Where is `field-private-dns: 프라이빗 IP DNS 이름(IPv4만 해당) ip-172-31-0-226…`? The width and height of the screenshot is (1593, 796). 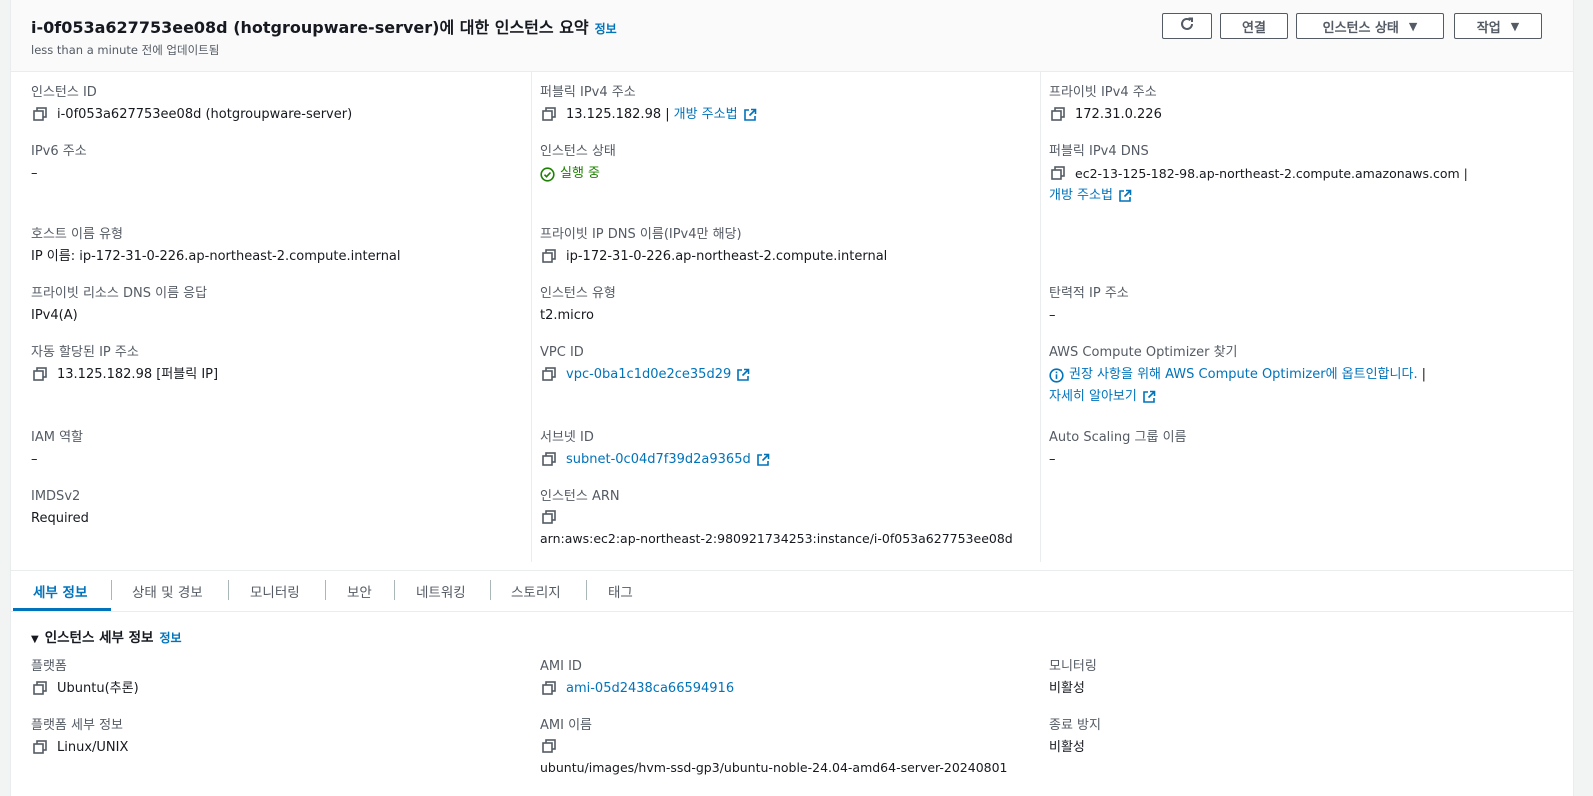 field-private-dns: 프라이빗 IP DNS 이름(IPv4만 해당) ip-172-31-0-226… is located at coordinates (714, 246).